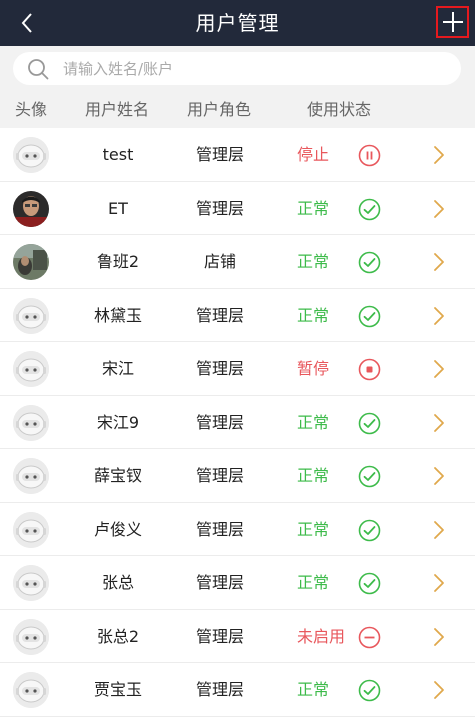 The height and width of the screenshot is (717, 475). I want to click on search-input, so click(248, 68).